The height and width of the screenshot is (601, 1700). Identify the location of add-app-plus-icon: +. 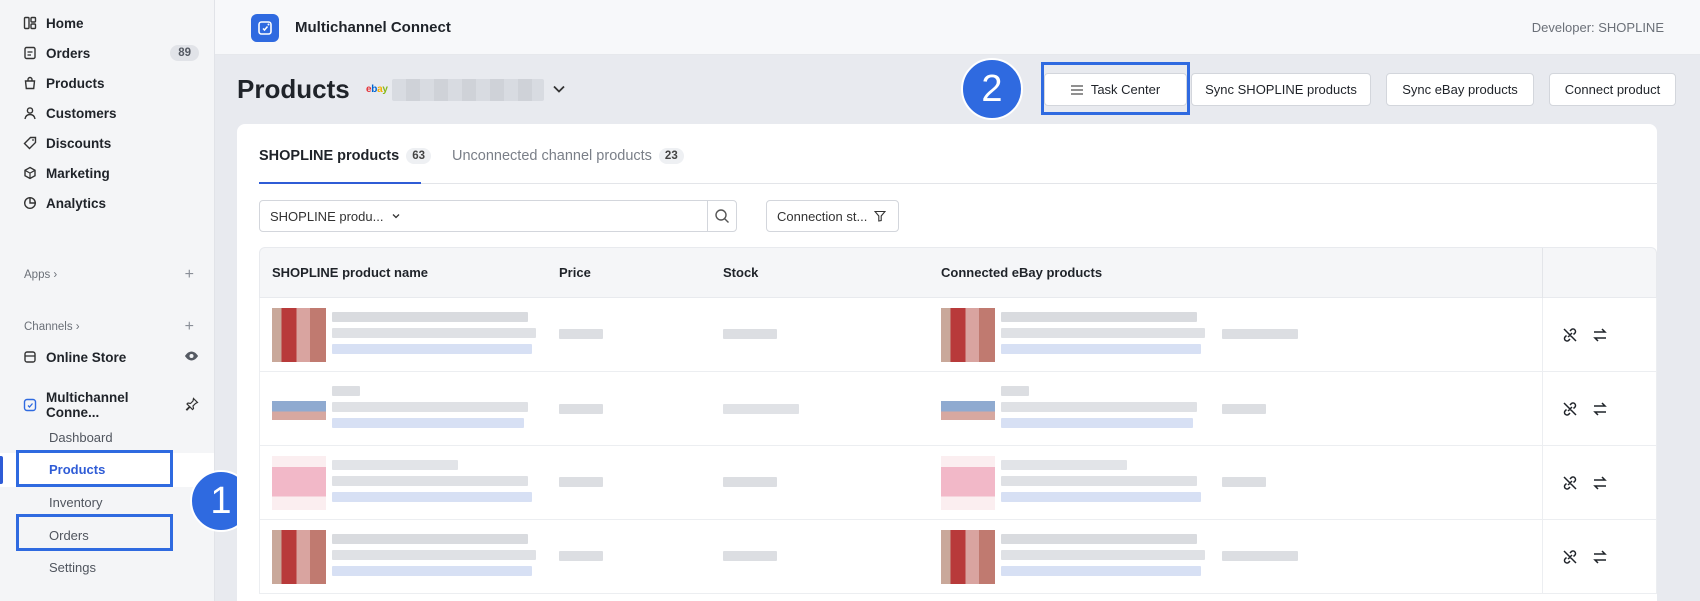
(189, 275).